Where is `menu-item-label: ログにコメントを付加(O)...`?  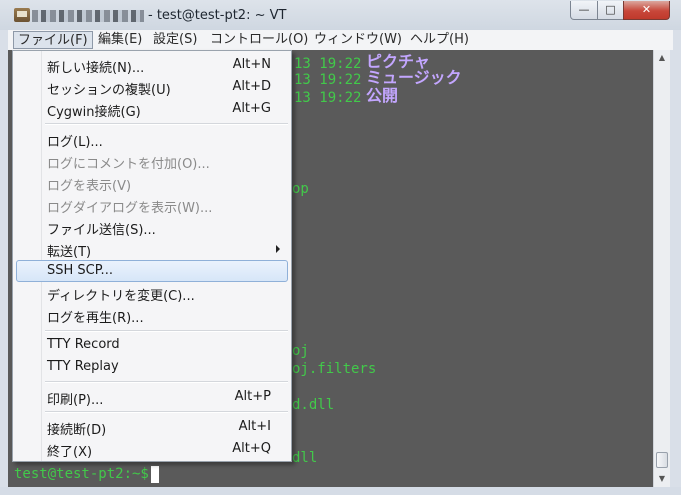 menu-item-label: ログにコメントを付加(O)... is located at coordinates (128, 164).